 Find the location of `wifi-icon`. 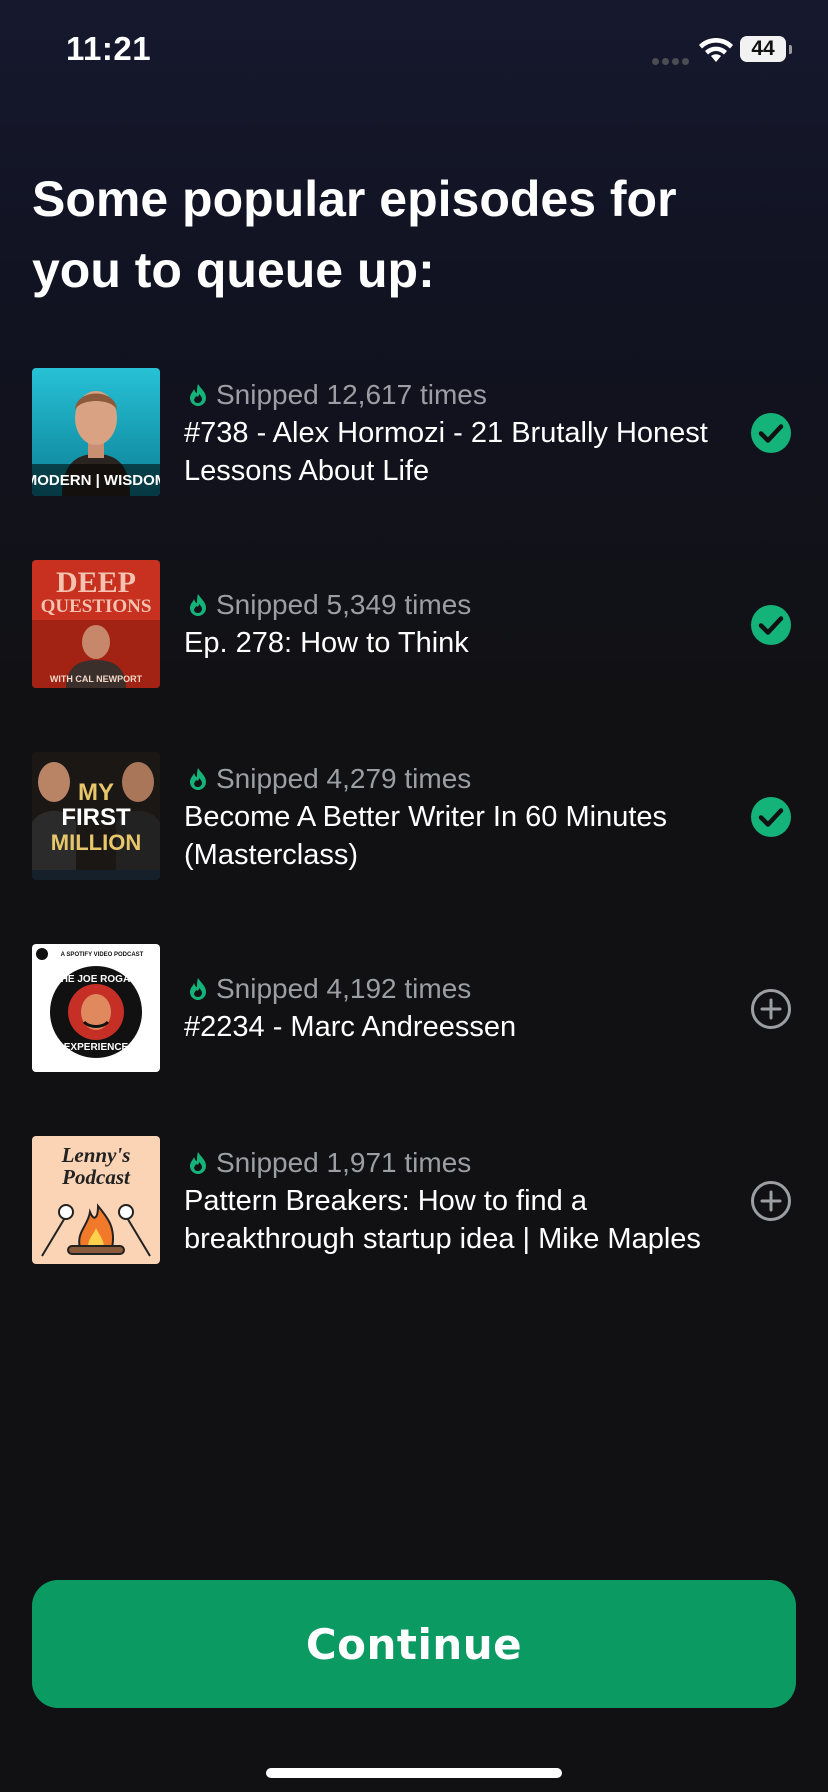

wifi-icon is located at coordinates (716, 49).